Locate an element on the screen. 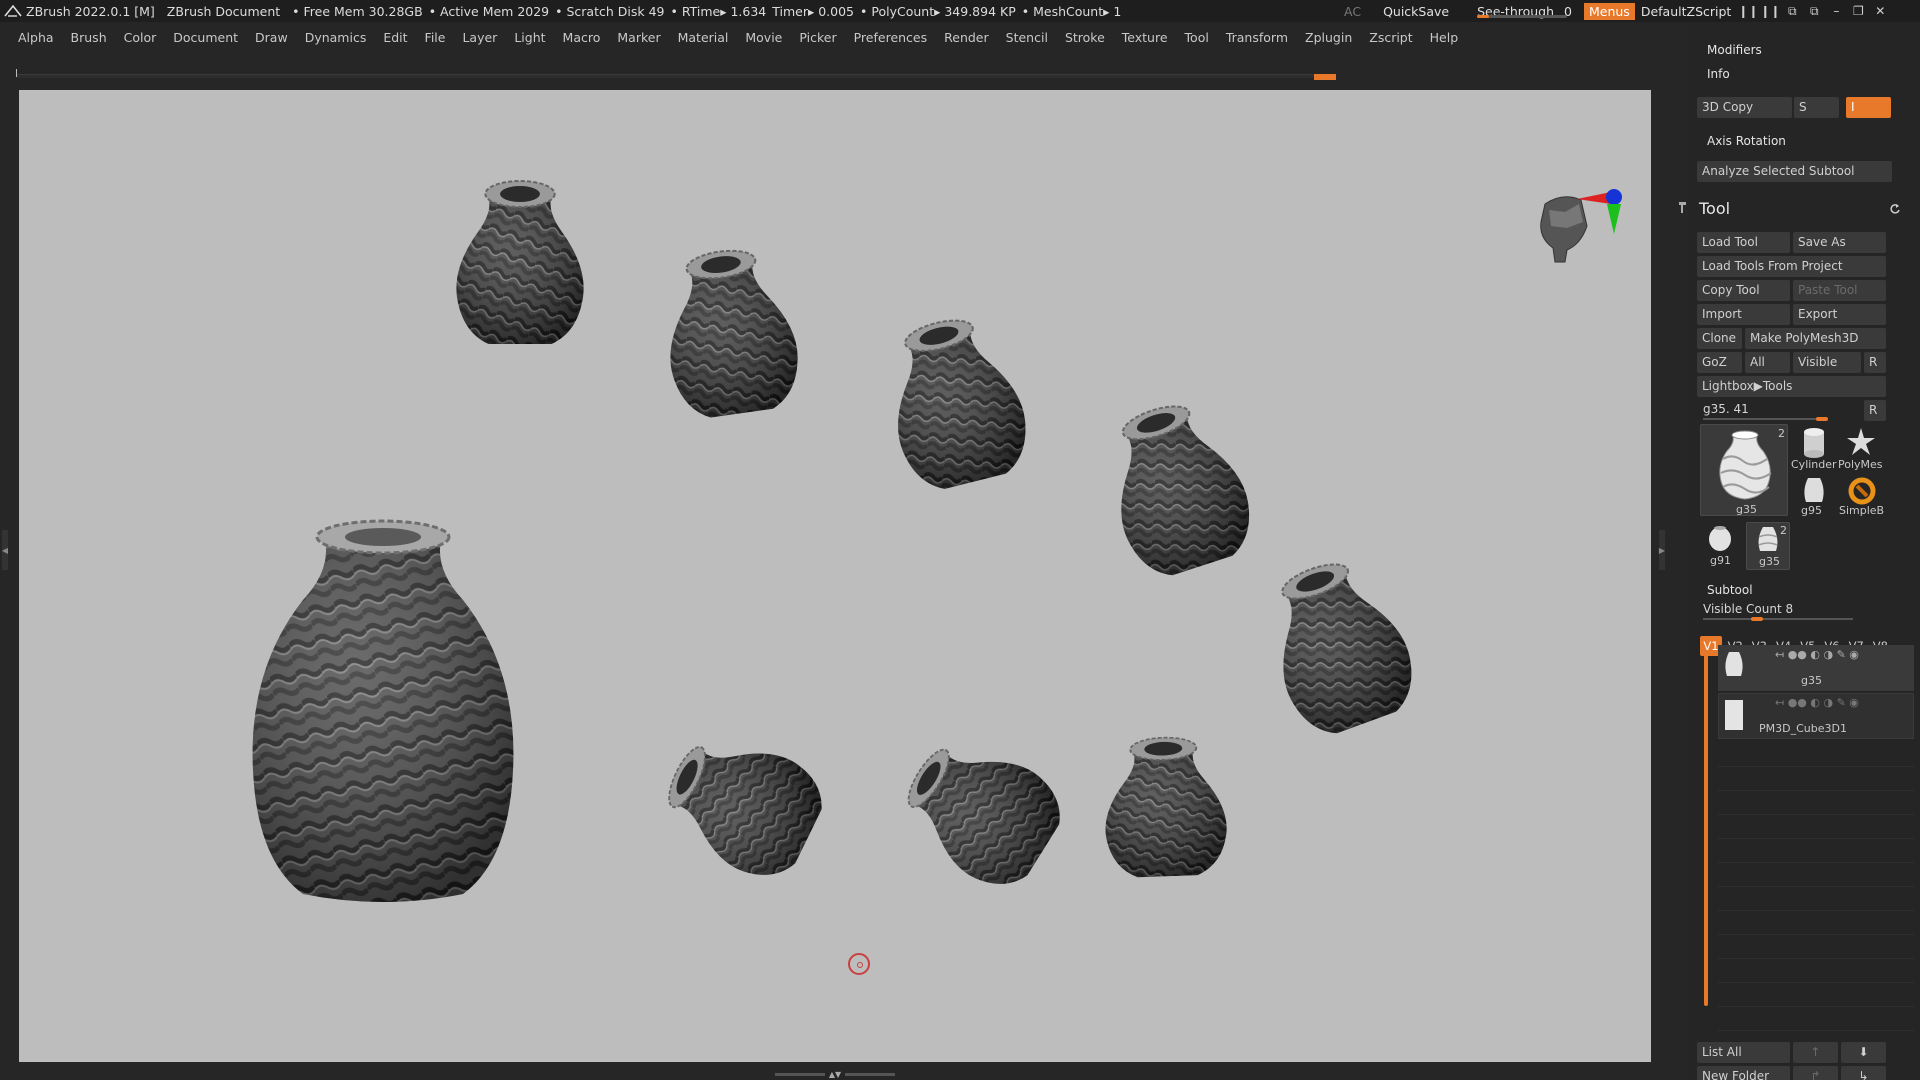  load-tools-from-project-button: Load Tools From Project is located at coordinates (1791, 266).